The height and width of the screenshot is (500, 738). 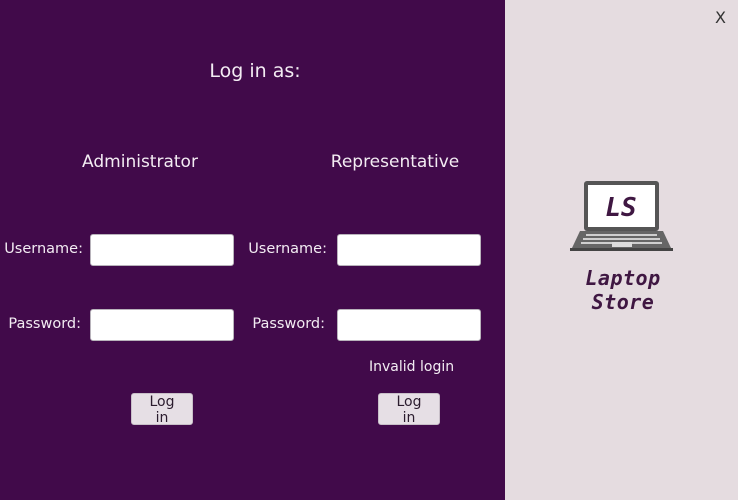 What do you see at coordinates (288, 324) in the screenshot?
I see `rep-password-label: Password:` at bounding box center [288, 324].